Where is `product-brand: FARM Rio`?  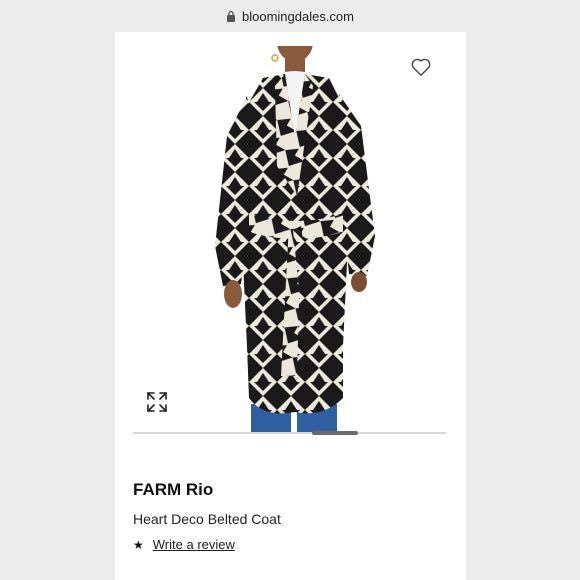
product-brand: FARM Rio is located at coordinates (173, 490).